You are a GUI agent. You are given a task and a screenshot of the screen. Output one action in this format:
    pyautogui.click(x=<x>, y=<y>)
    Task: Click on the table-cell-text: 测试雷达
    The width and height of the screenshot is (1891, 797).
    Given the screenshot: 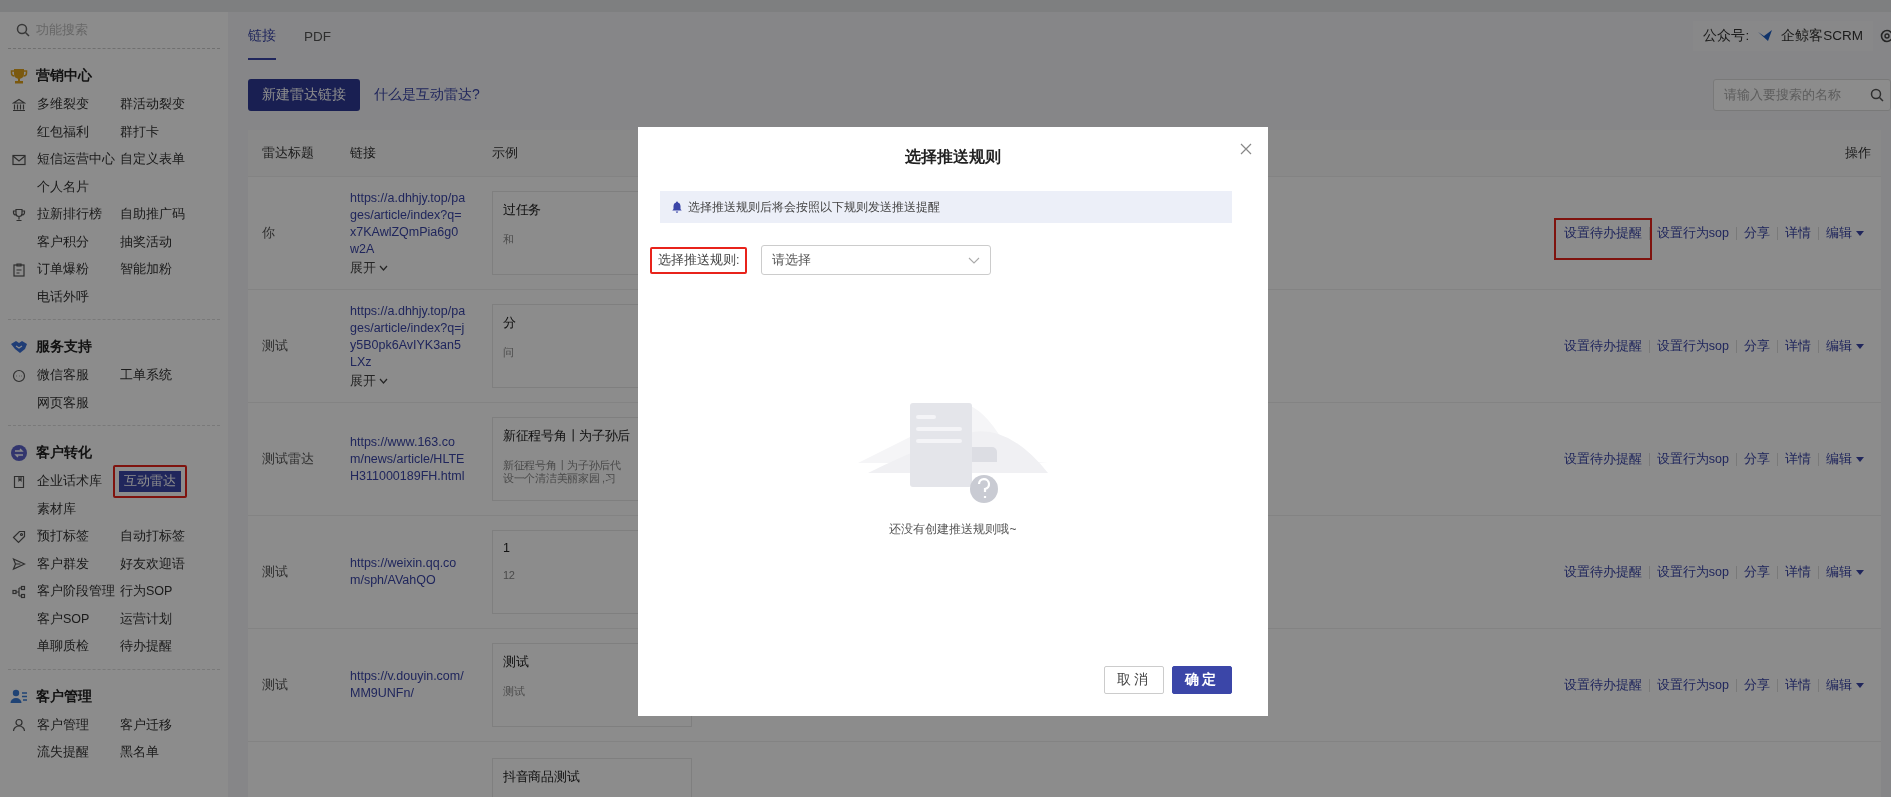 What is the action you would take?
    pyautogui.click(x=287, y=458)
    